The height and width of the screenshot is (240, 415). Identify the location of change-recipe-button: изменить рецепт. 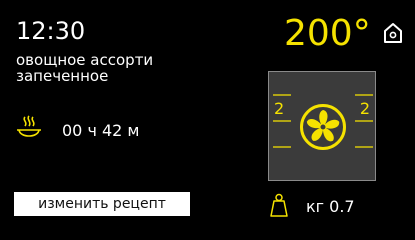
(102, 204).